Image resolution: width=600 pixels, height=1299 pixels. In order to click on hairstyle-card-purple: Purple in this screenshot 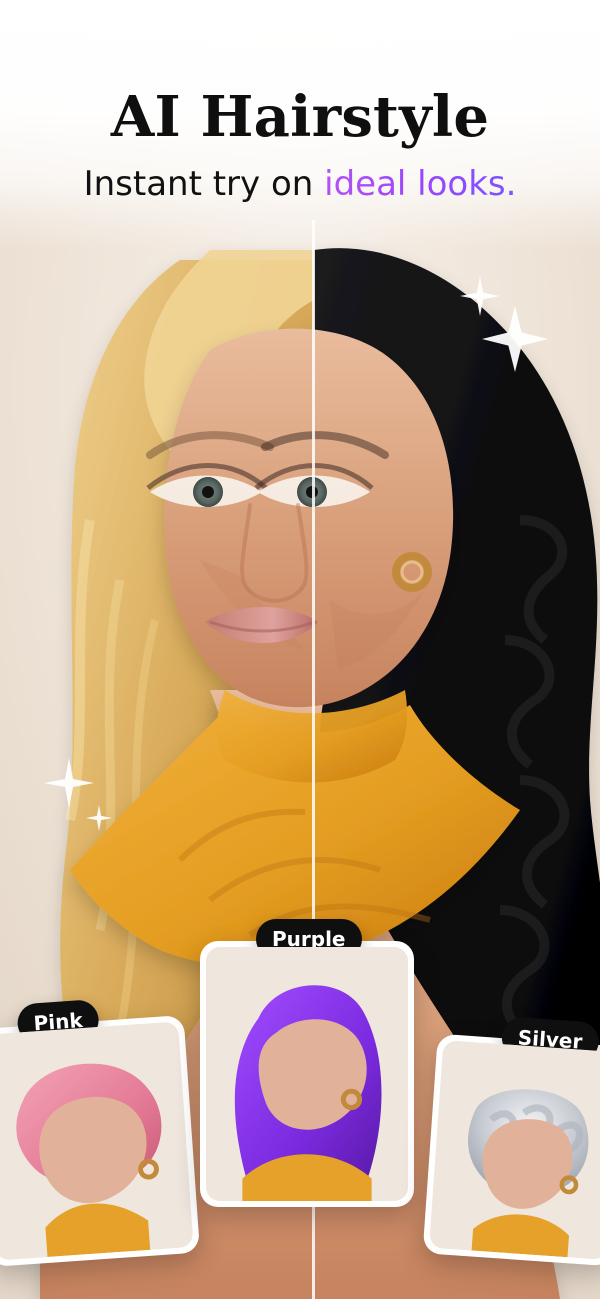, I will do `click(307, 1063)`.